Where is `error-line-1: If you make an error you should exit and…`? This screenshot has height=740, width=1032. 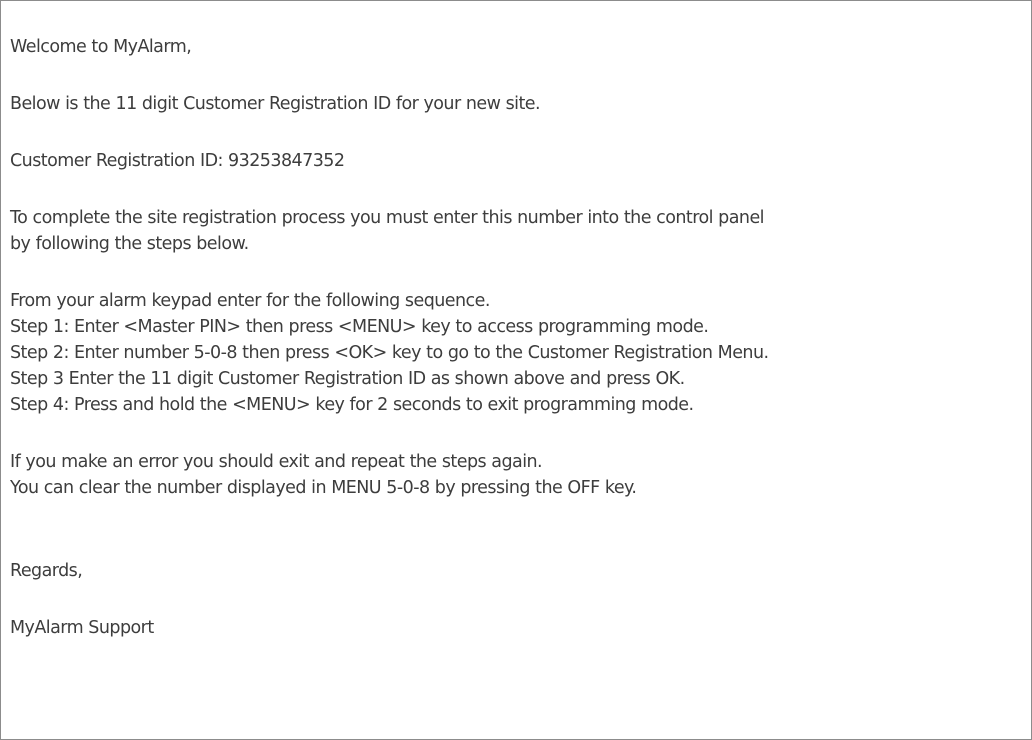
error-line-1: If you make an error you should exit and… is located at coordinates (276, 462).